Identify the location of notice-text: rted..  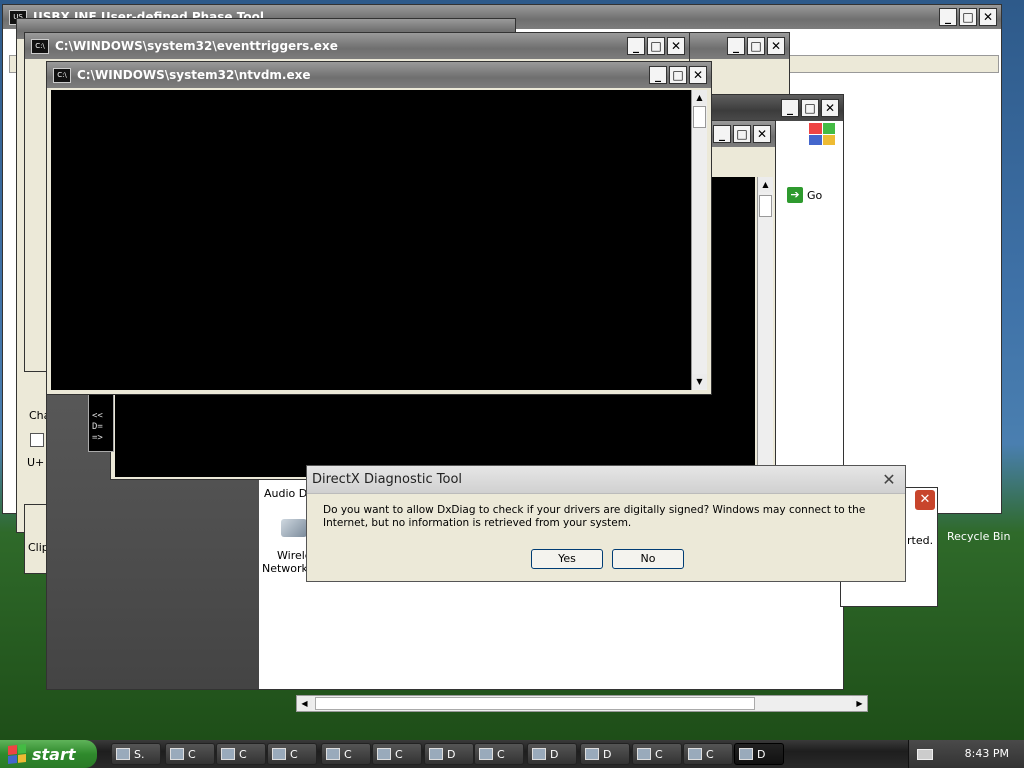
(920, 540).